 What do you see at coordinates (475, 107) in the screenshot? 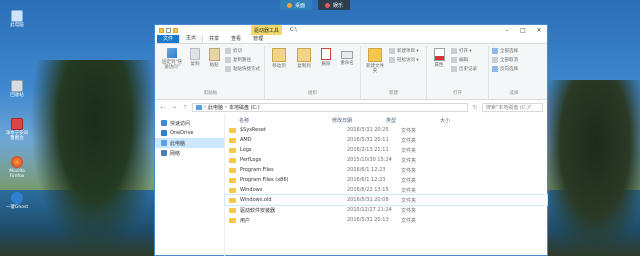
I see `refresh-icon: ↻` at bounding box center [475, 107].